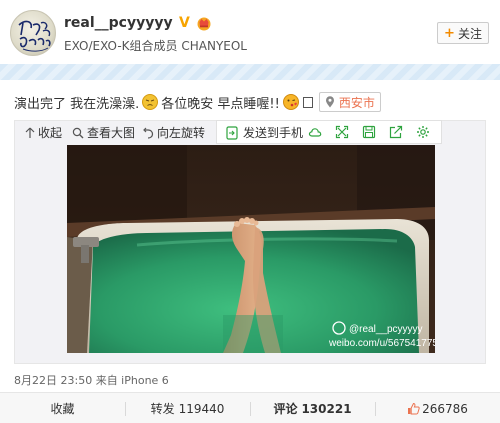 This screenshot has height=423, width=500. I want to click on collapse-button: 收起, so click(43, 132).